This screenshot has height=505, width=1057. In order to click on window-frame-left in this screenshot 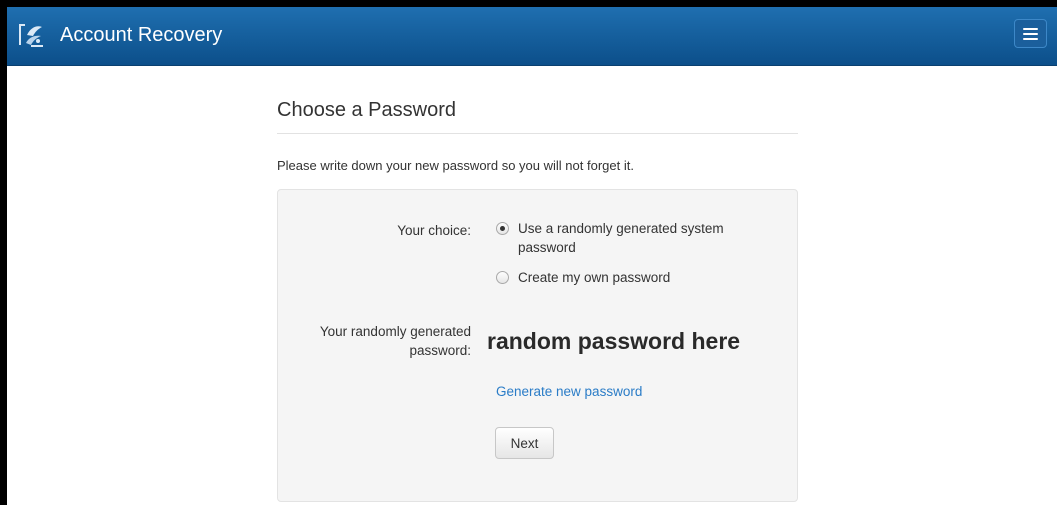, I will do `click(3, 252)`.